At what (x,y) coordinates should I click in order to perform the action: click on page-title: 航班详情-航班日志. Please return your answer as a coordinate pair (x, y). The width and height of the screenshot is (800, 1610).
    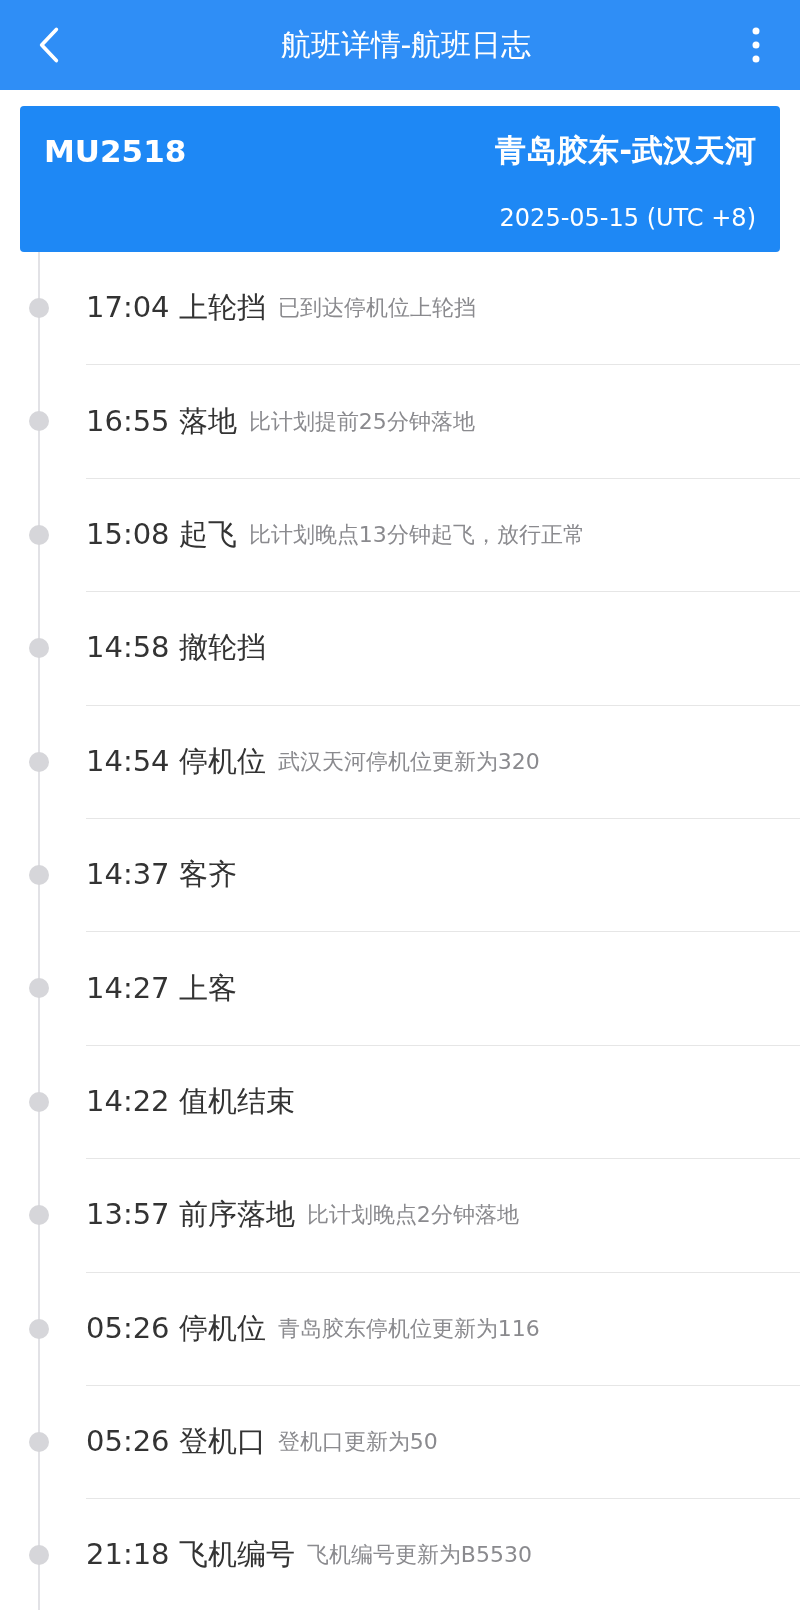
    Looking at the image, I should click on (406, 44).